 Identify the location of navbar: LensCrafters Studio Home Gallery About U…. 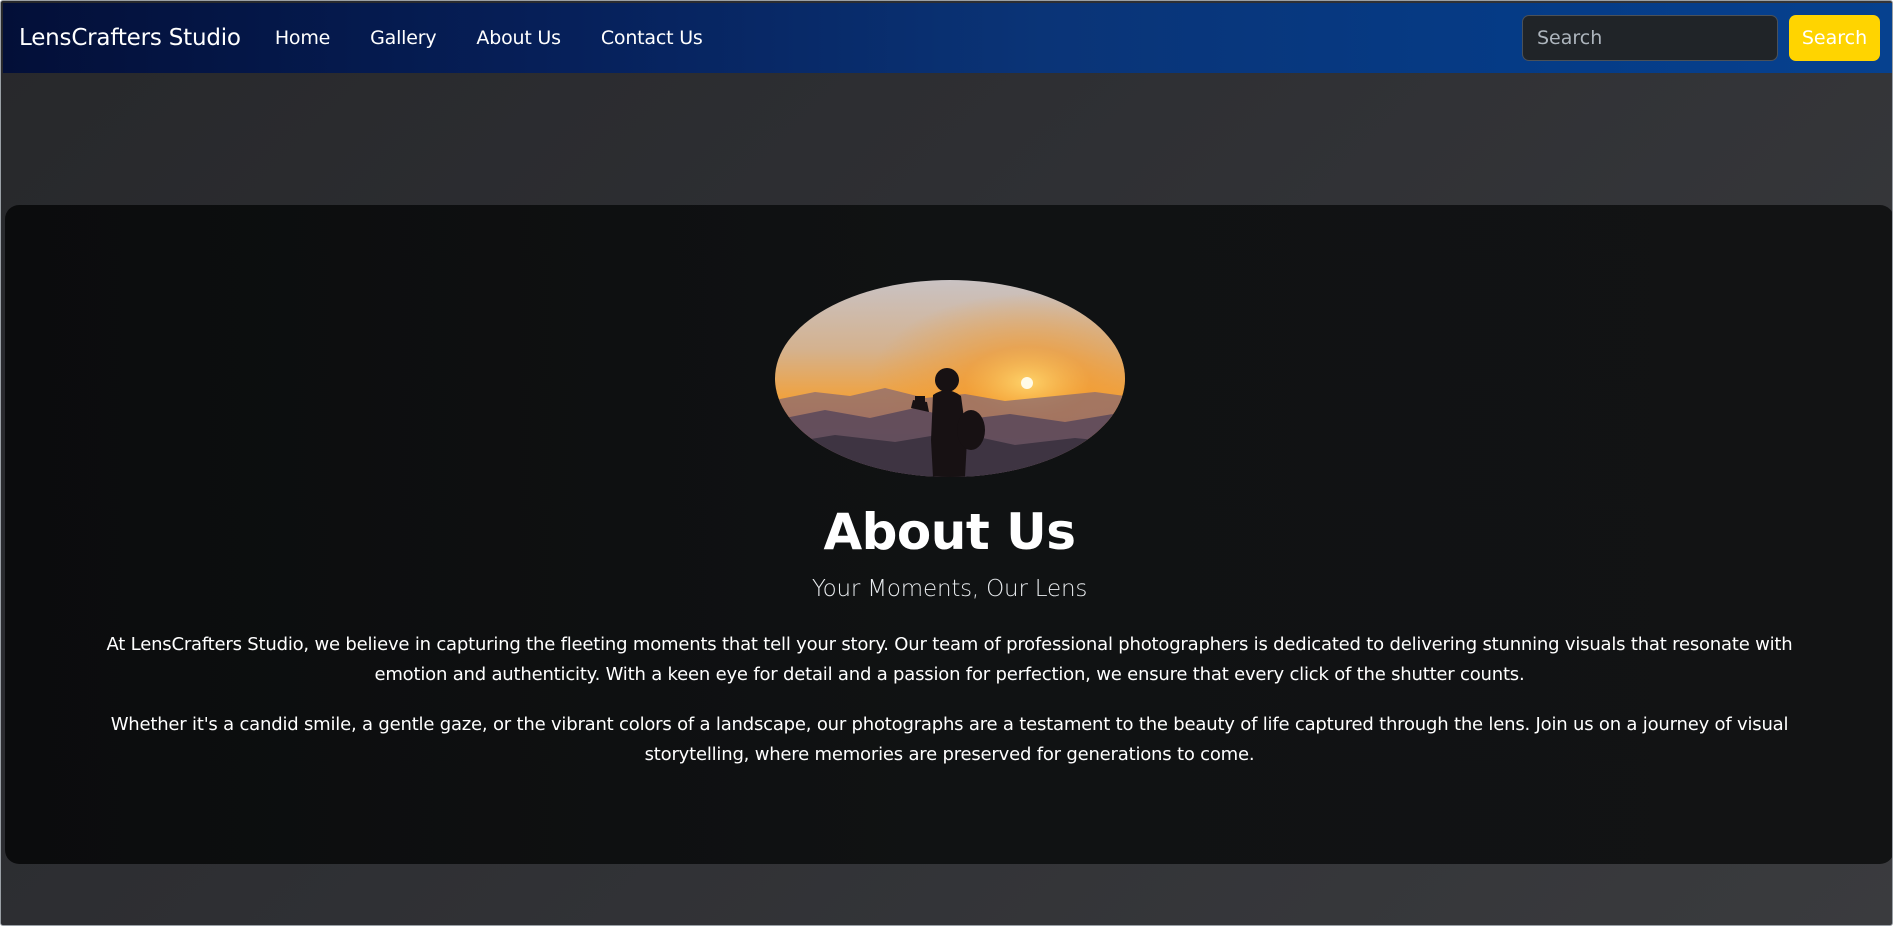
(947, 38).